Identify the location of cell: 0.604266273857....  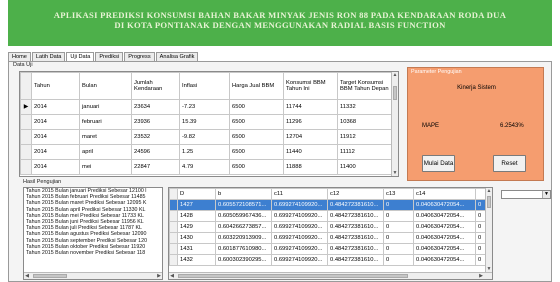
(243, 227).